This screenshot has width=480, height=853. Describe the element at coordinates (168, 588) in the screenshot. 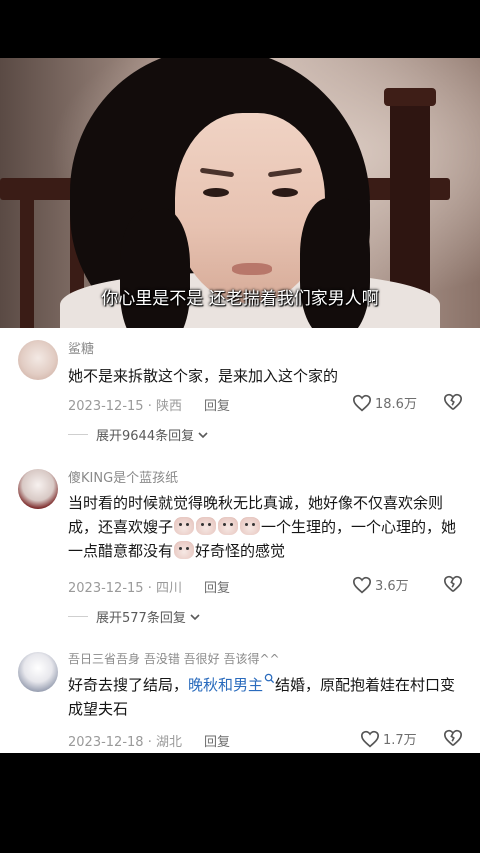

I see `comment-location: 四川` at that location.